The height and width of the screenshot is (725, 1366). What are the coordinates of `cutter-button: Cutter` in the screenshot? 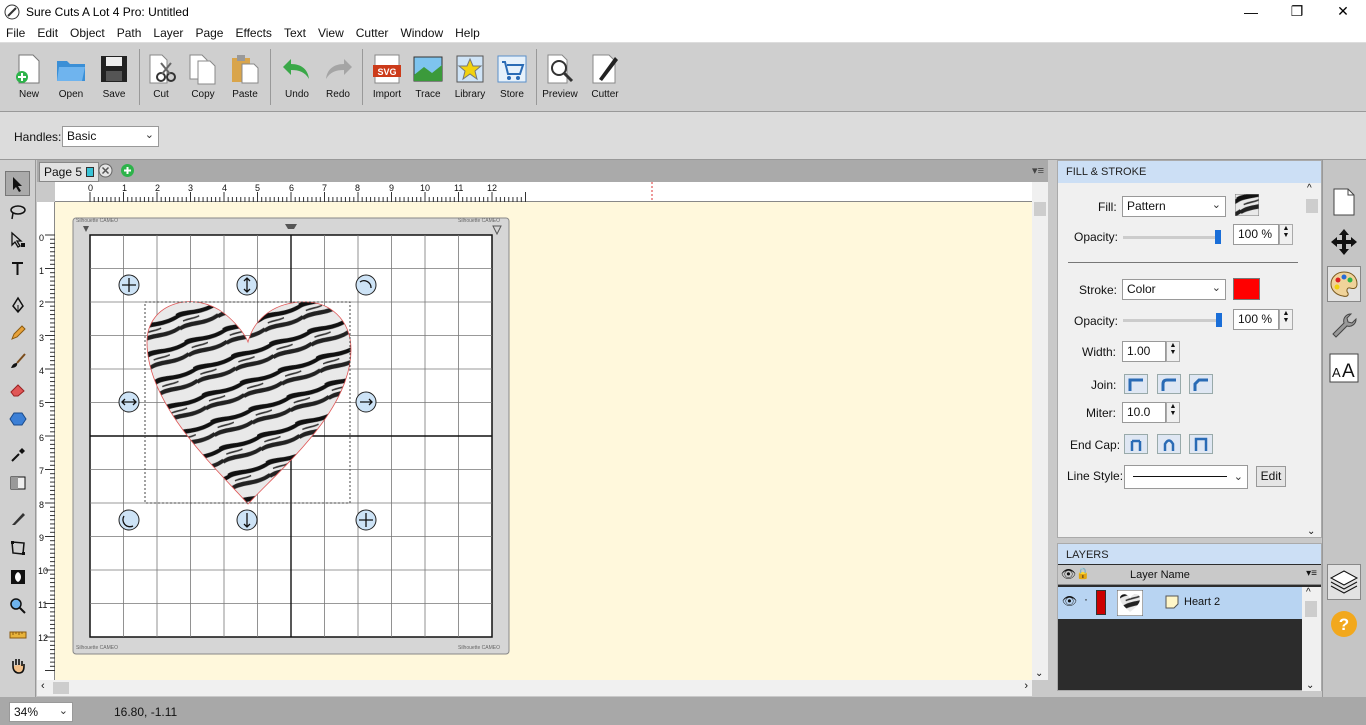 It's located at (605, 79).